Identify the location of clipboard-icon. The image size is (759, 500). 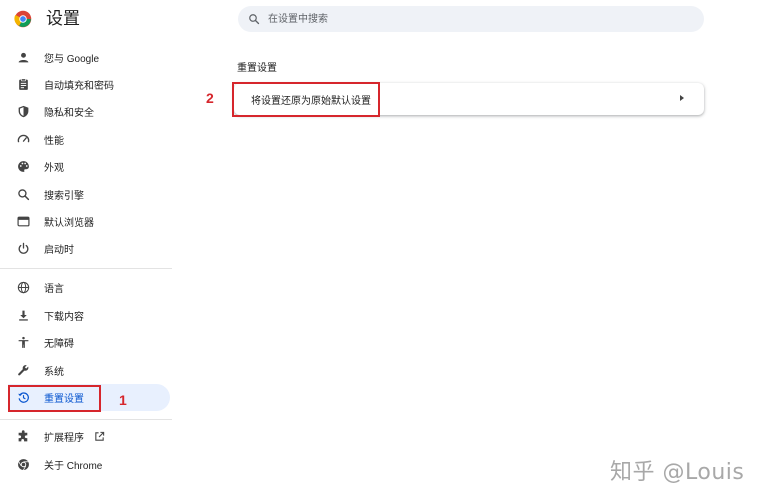
(23, 85).